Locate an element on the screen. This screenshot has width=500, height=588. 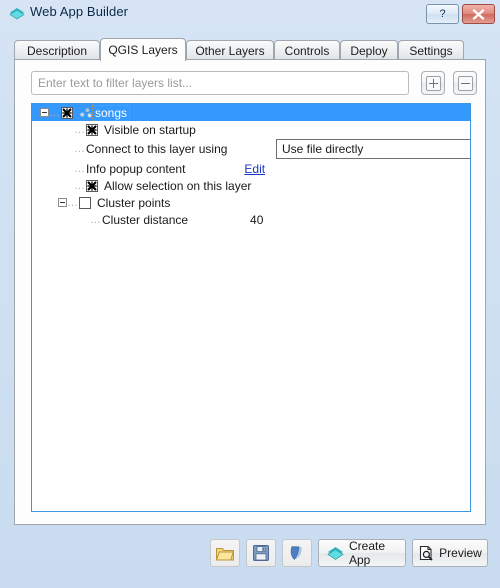
layer-visible-checkbox is located at coordinates (67, 112).